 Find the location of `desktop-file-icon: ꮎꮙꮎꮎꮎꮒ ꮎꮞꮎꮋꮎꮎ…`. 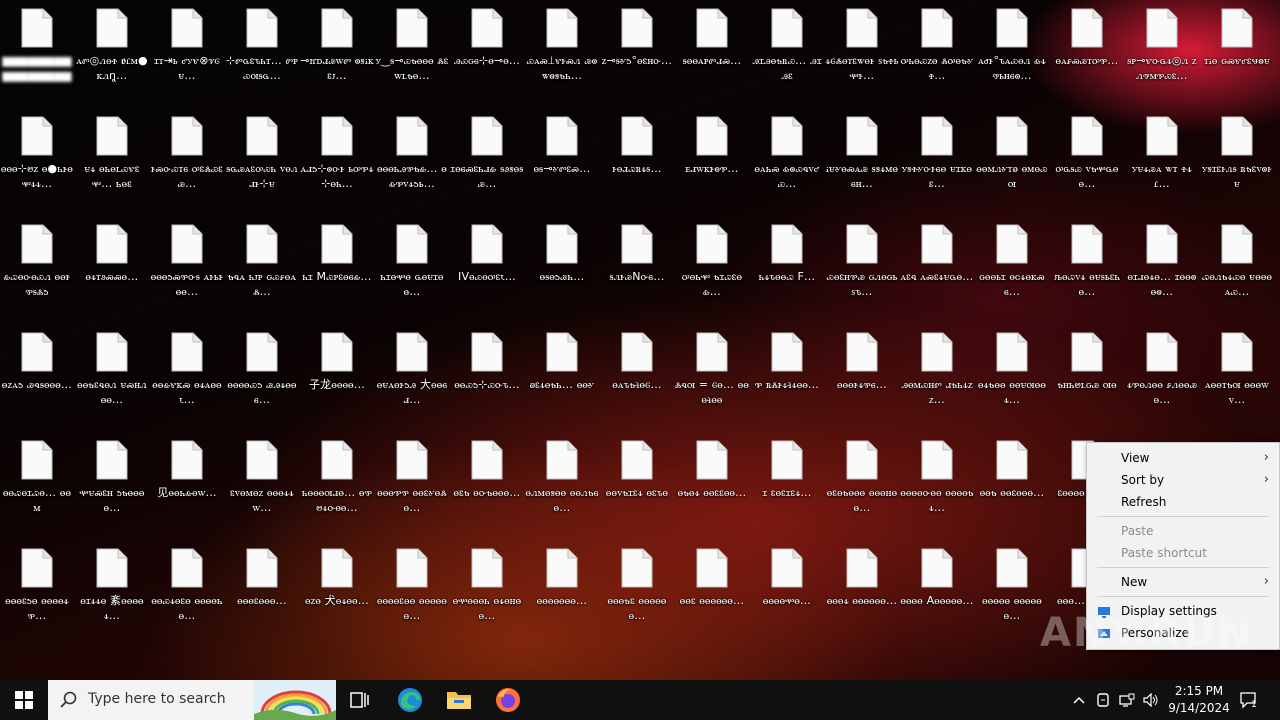

desktop-file-icon: ꮎꮙꮎꮎꮎꮒ ꮎꮞꮎꮋꮎꮎ… is located at coordinates (487, 592).